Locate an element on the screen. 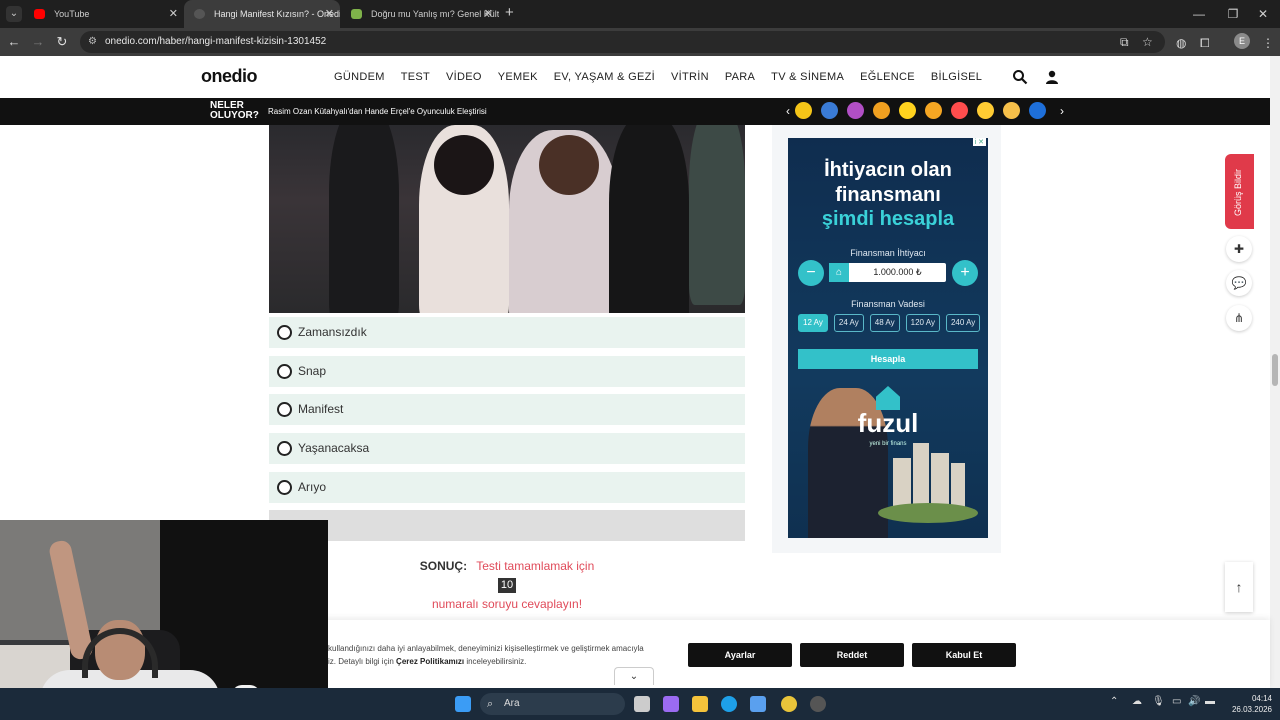  network-icon: ▭ is located at coordinates (1176, 701).